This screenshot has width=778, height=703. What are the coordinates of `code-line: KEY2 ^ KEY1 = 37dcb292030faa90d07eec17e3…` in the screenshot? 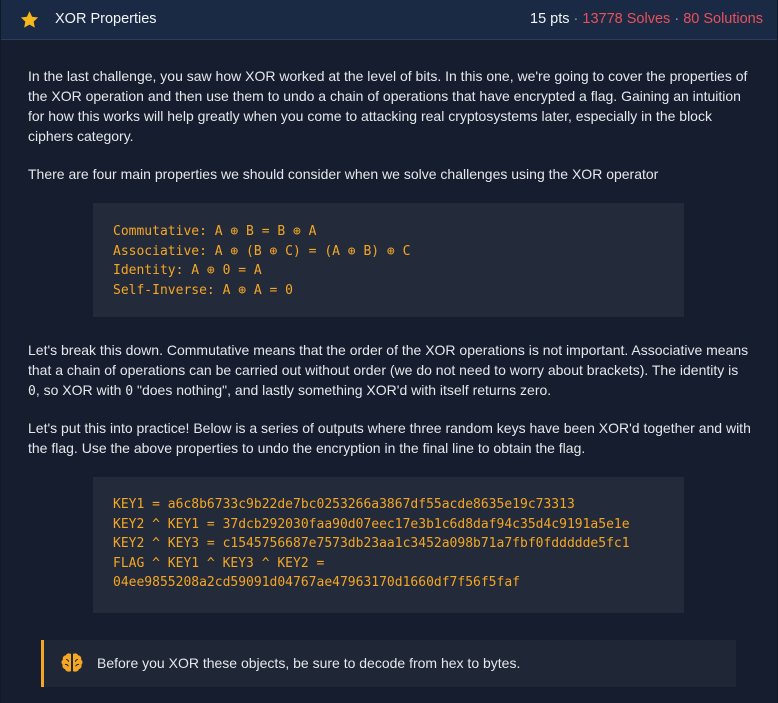 It's located at (371, 524).